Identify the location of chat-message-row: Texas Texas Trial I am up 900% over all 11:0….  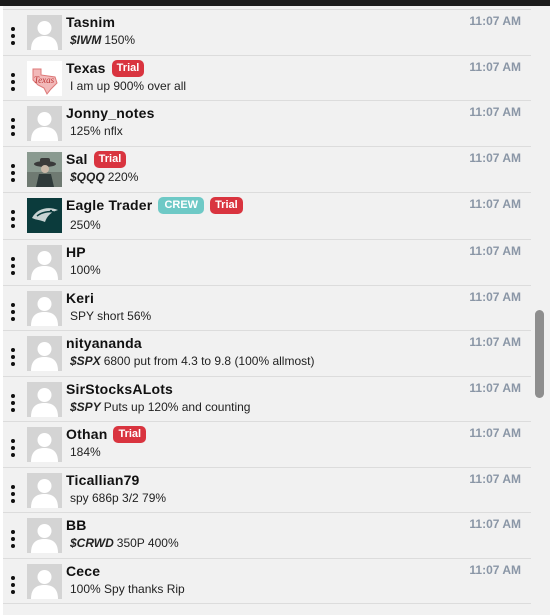
(267, 78).